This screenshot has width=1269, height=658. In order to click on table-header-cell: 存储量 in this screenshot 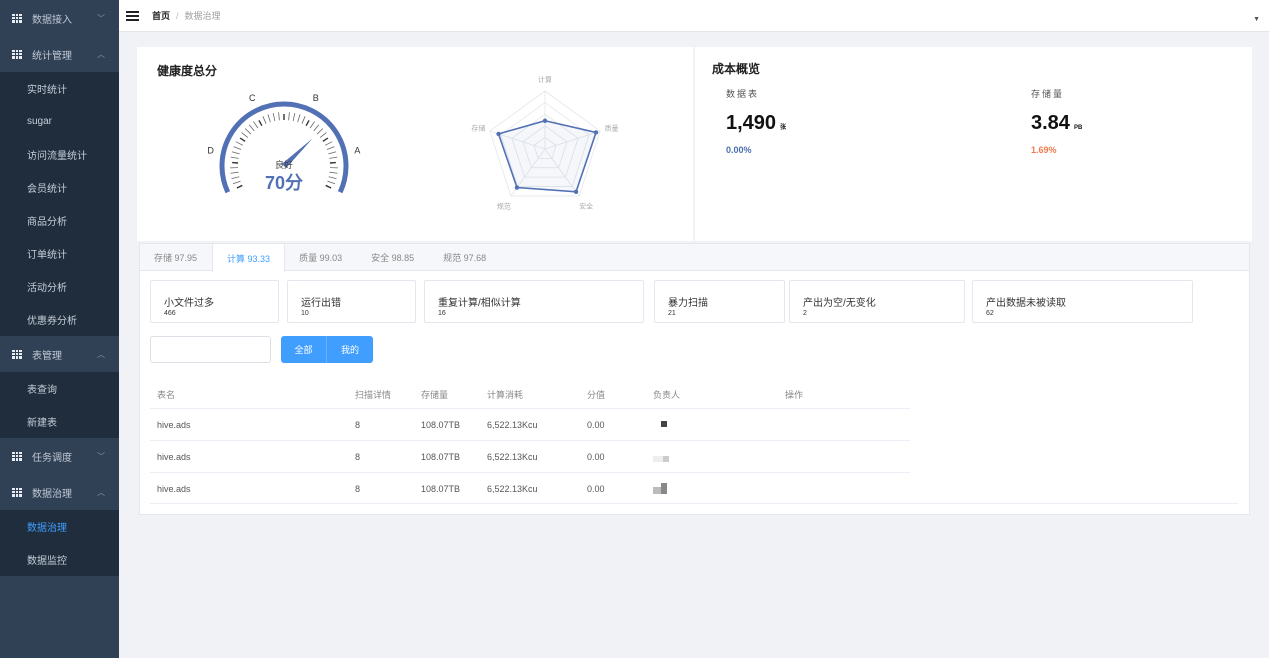, I will do `click(435, 395)`.